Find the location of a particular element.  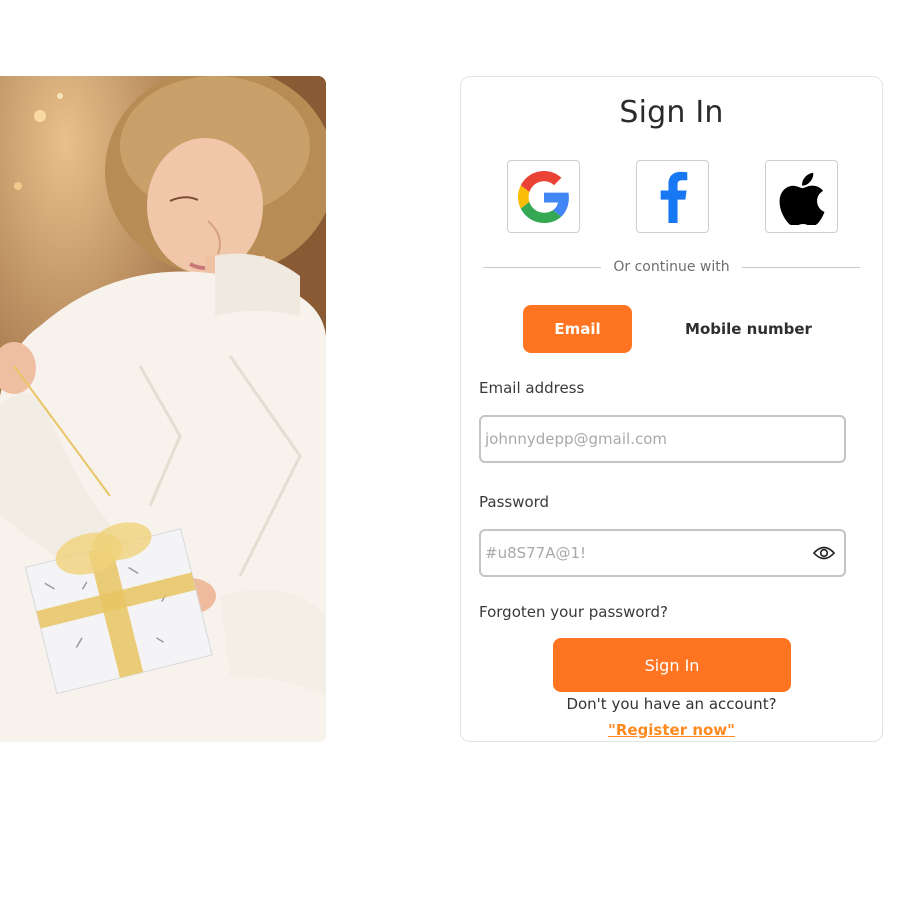

google-signin-button is located at coordinates (543, 196).